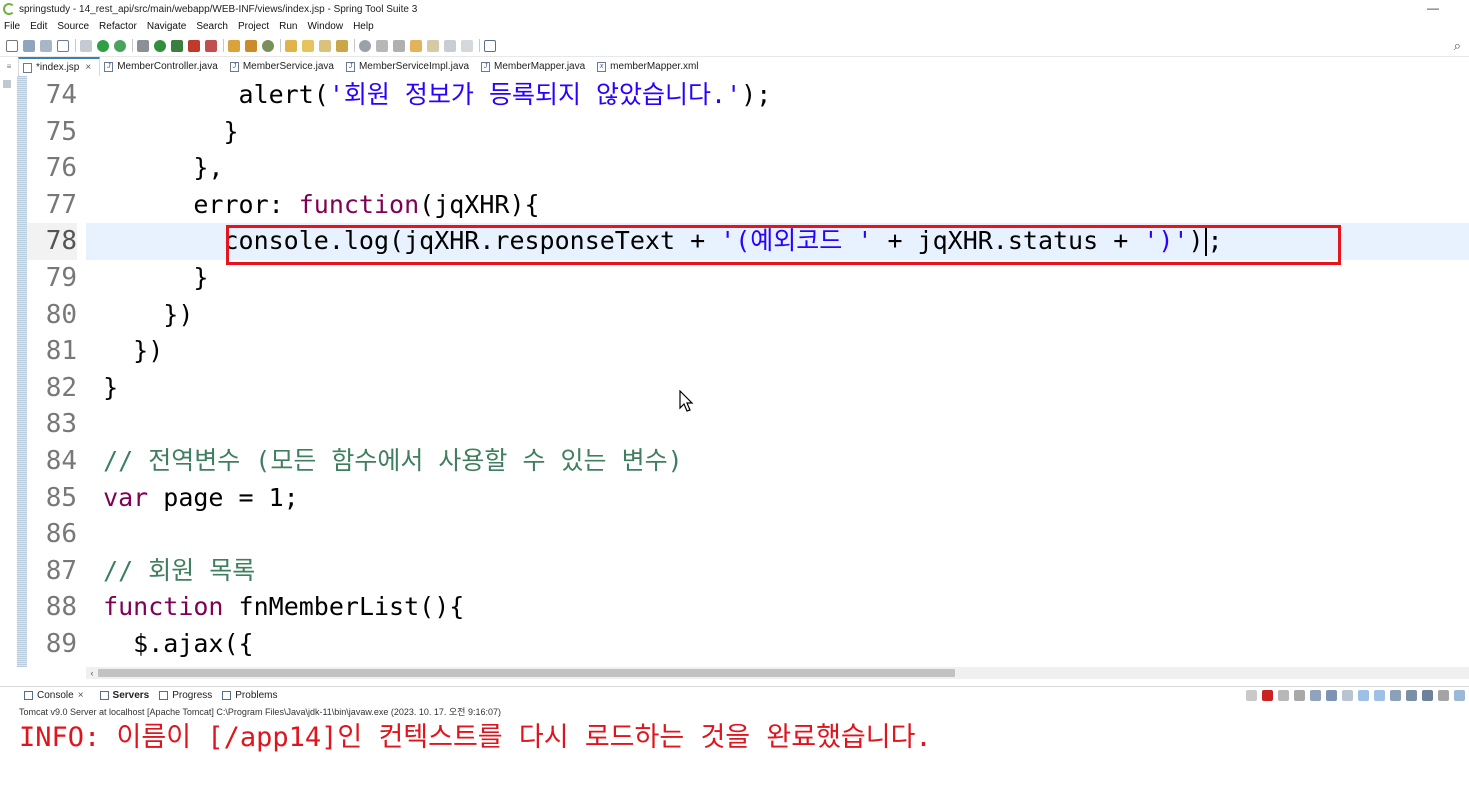 The height and width of the screenshot is (800, 1469). What do you see at coordinates (325, 45) in the screenshot?
I see `pen-icon` at bounding box center [325, 45].